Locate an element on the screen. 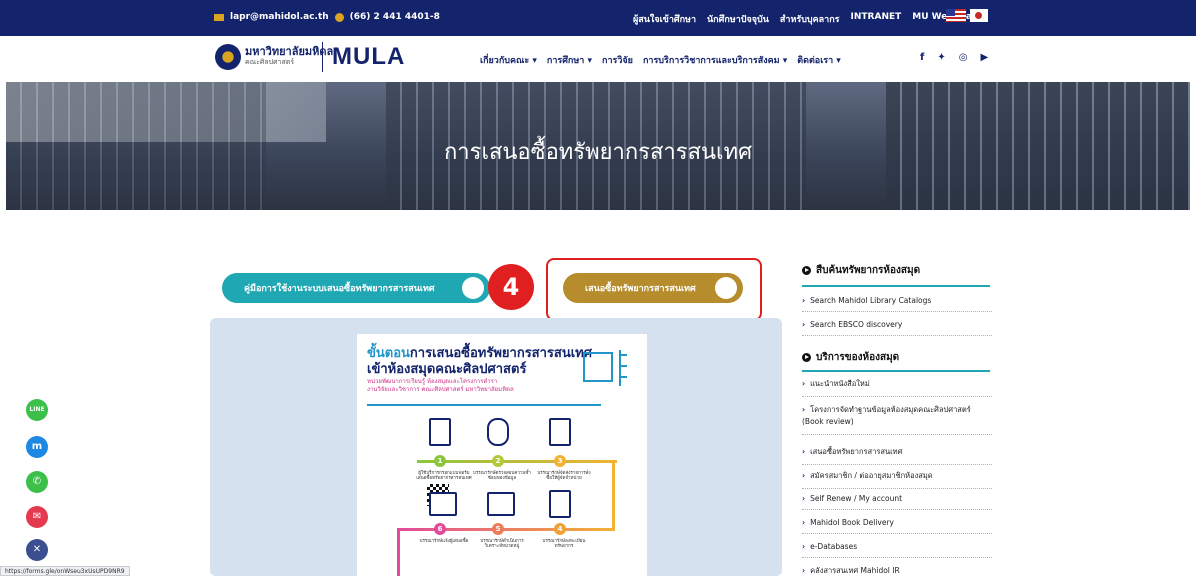 This screenshot has height=576, width=1196. mail-icon is located at coordinates (219, 17).